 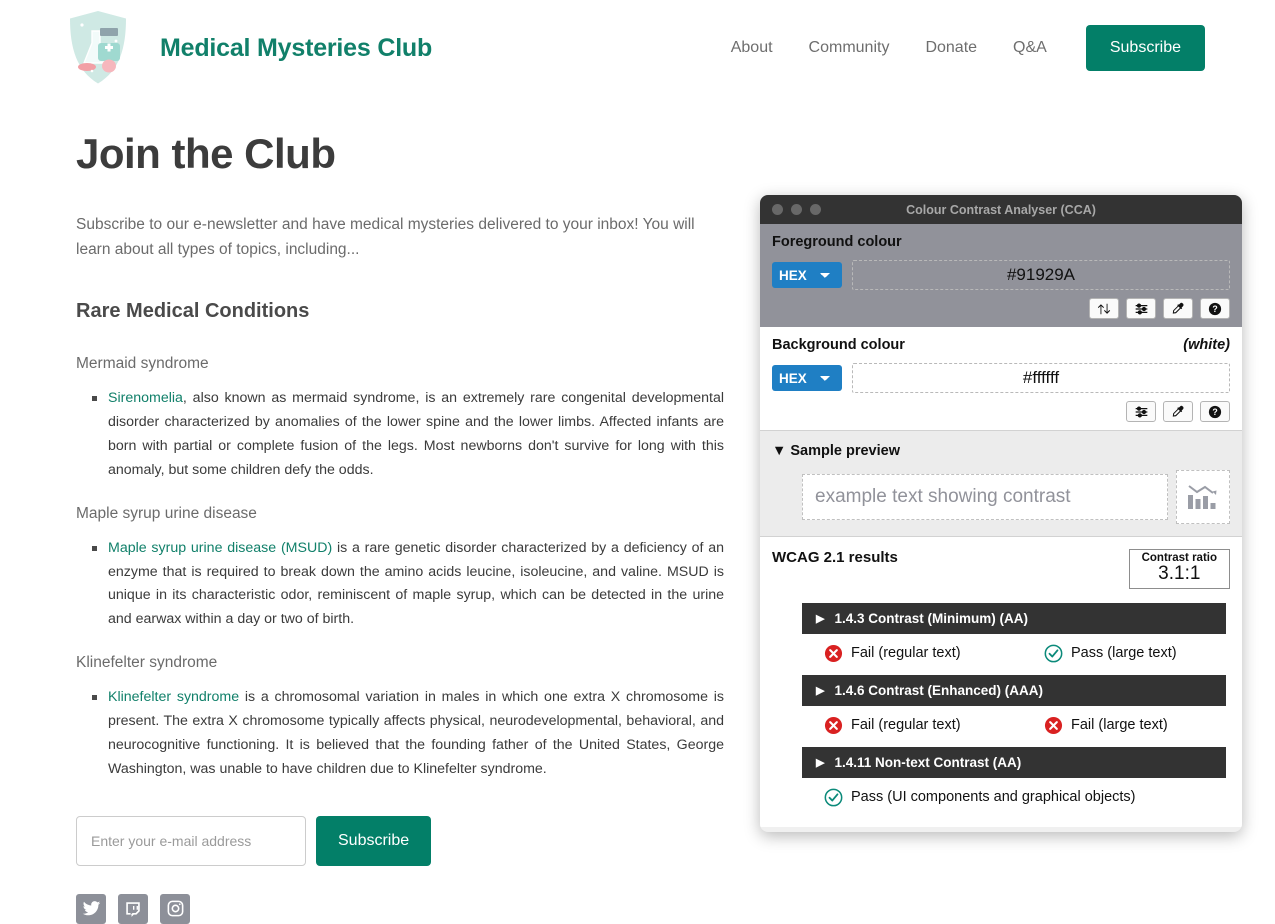 What do you see at coordinates (807, 378) in the screenshot?
I see `background-format-select: HEX` at bounding box center [807, 378].